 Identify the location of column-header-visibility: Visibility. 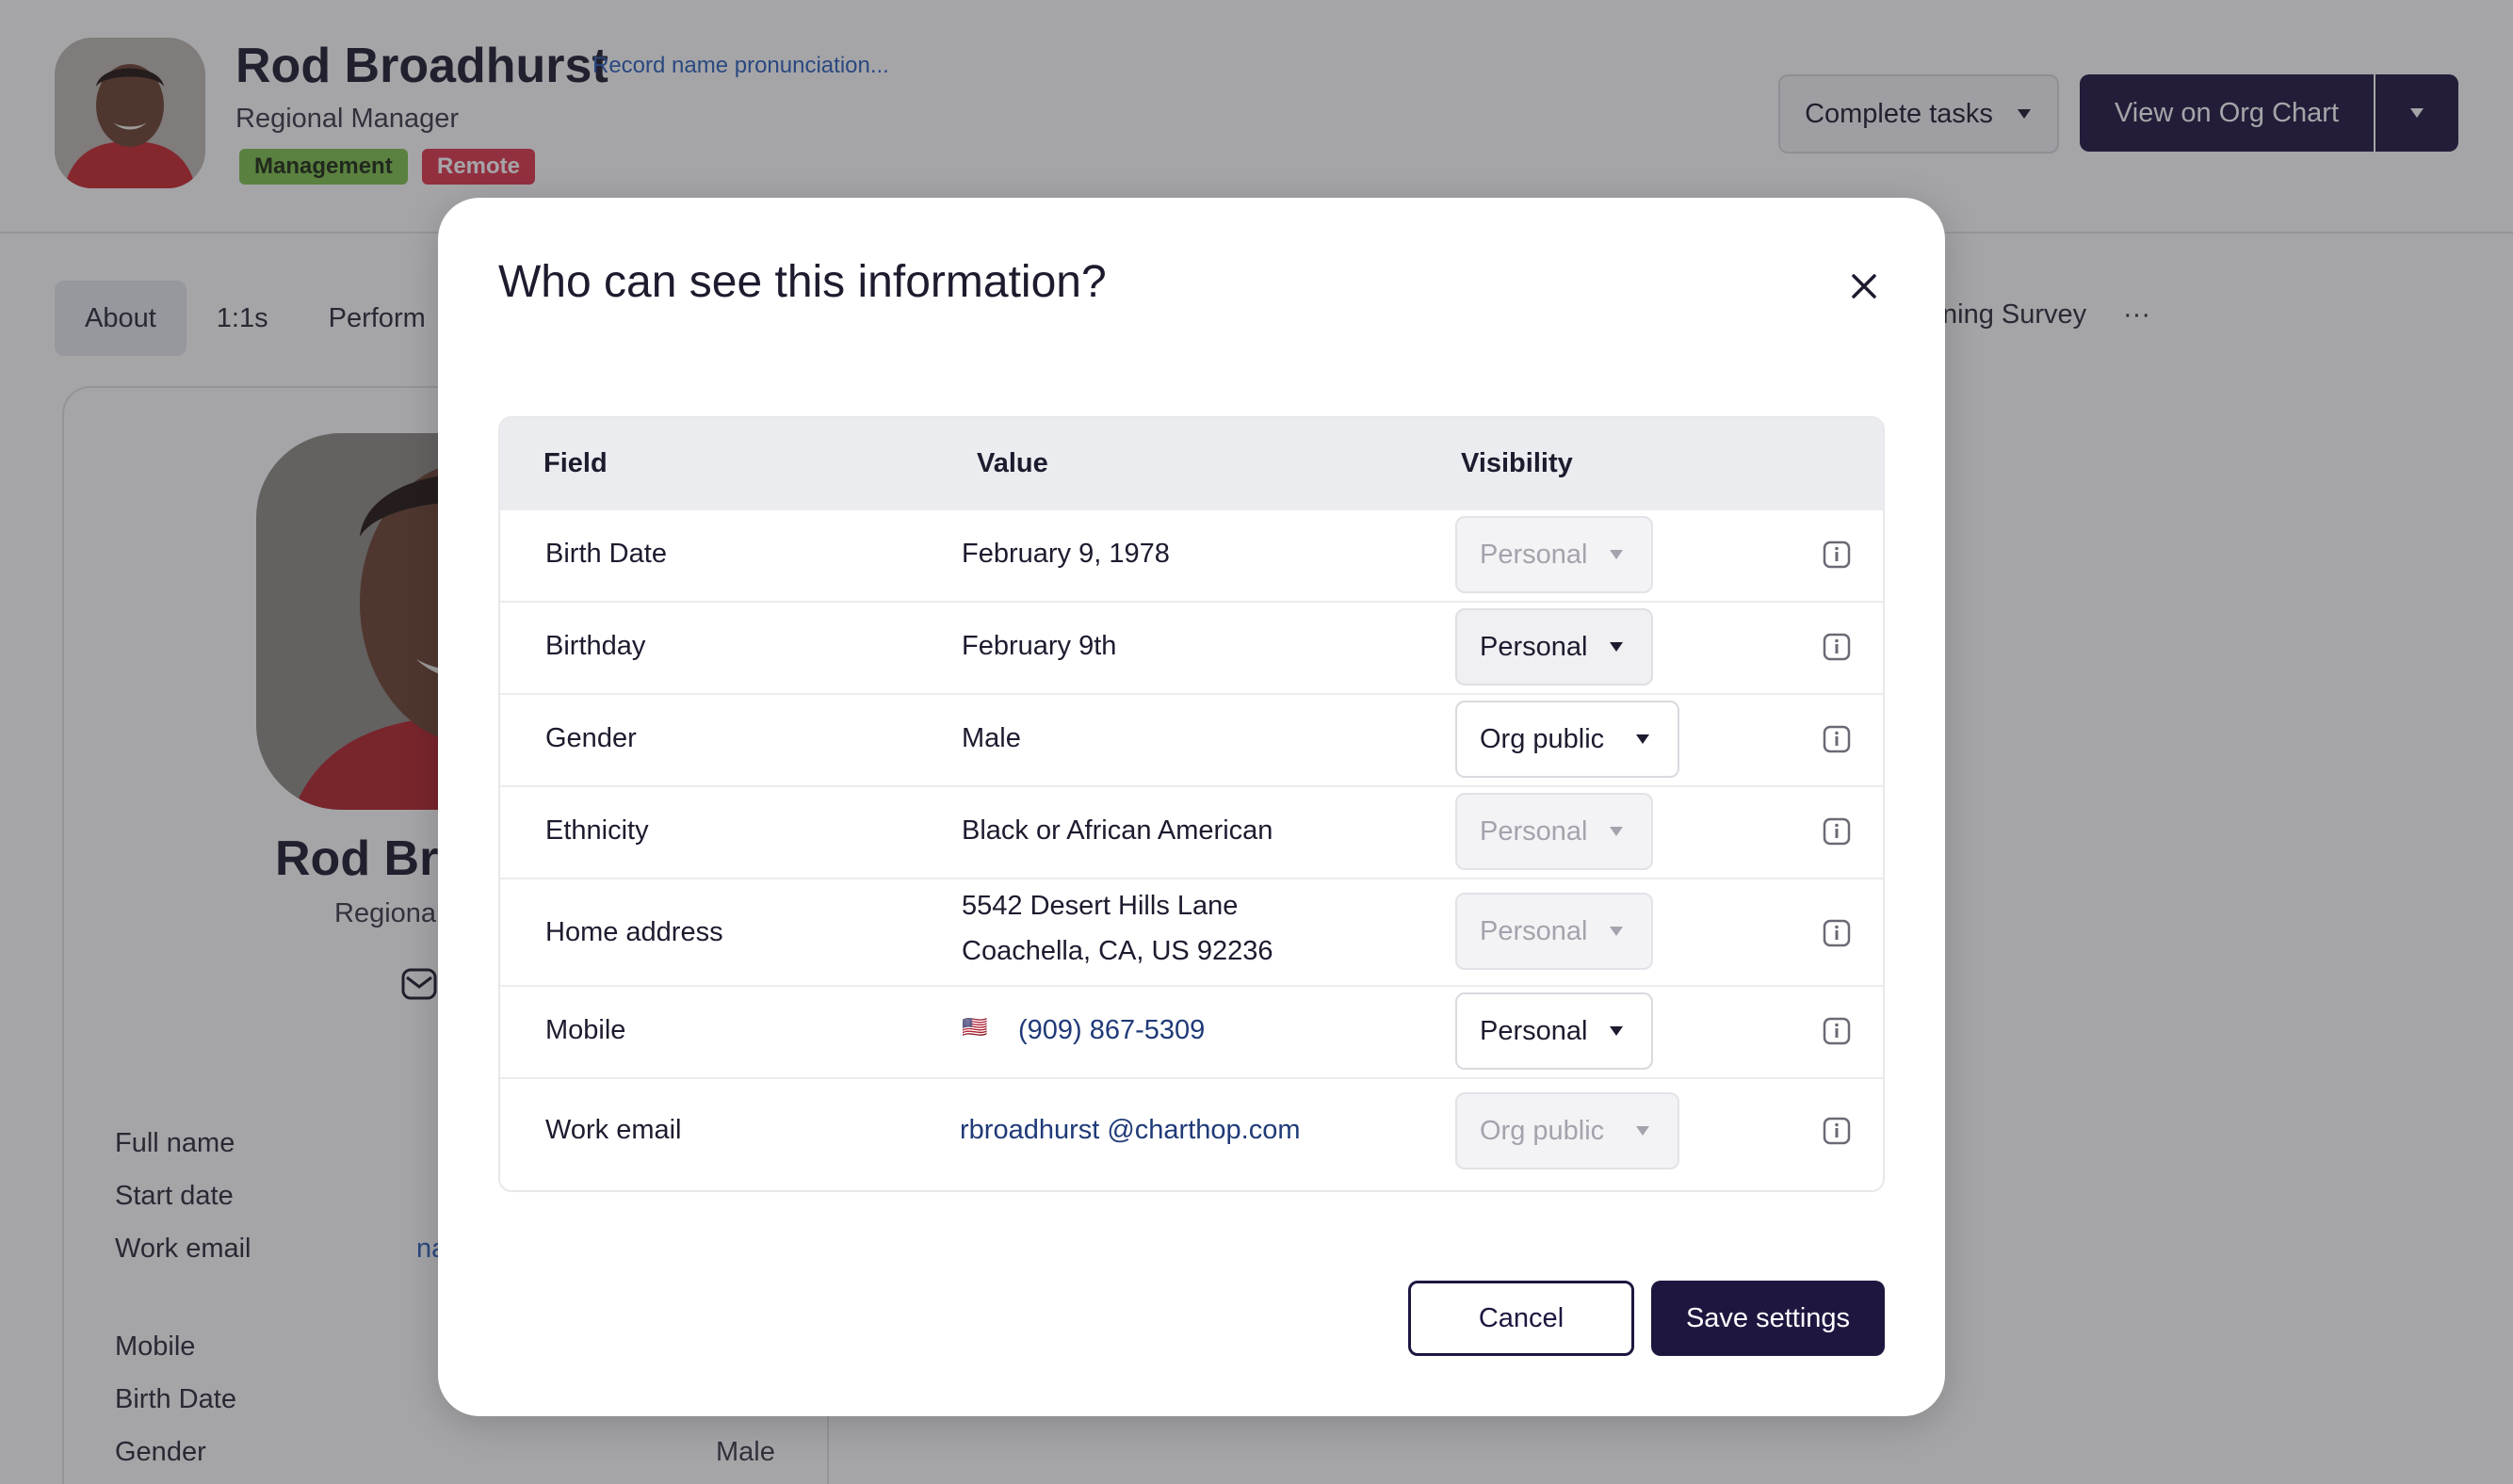
(1517, 463).